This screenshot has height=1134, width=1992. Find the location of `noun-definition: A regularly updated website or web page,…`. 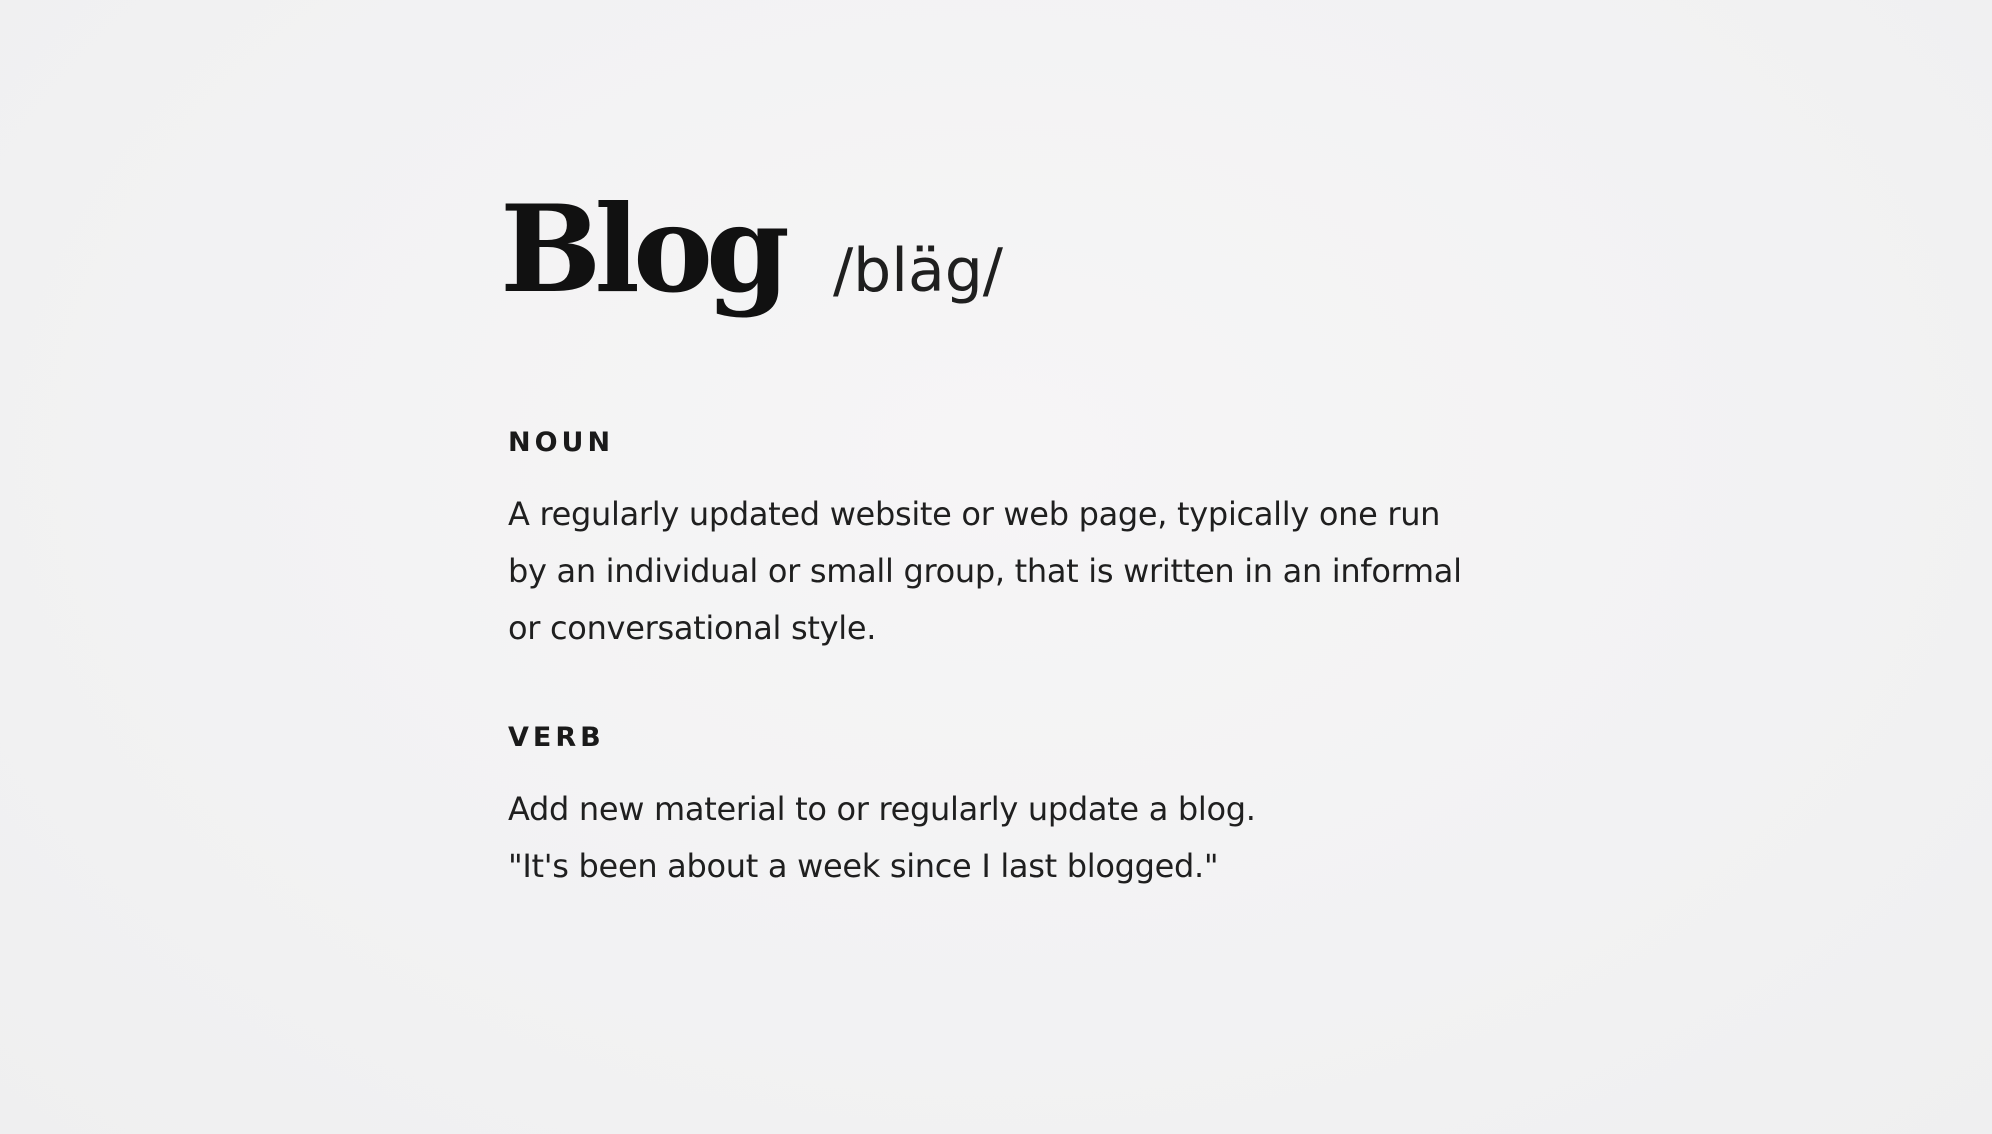

noun-definition: A regularly updated website or web page,… is located at coordinates (1003, 571).